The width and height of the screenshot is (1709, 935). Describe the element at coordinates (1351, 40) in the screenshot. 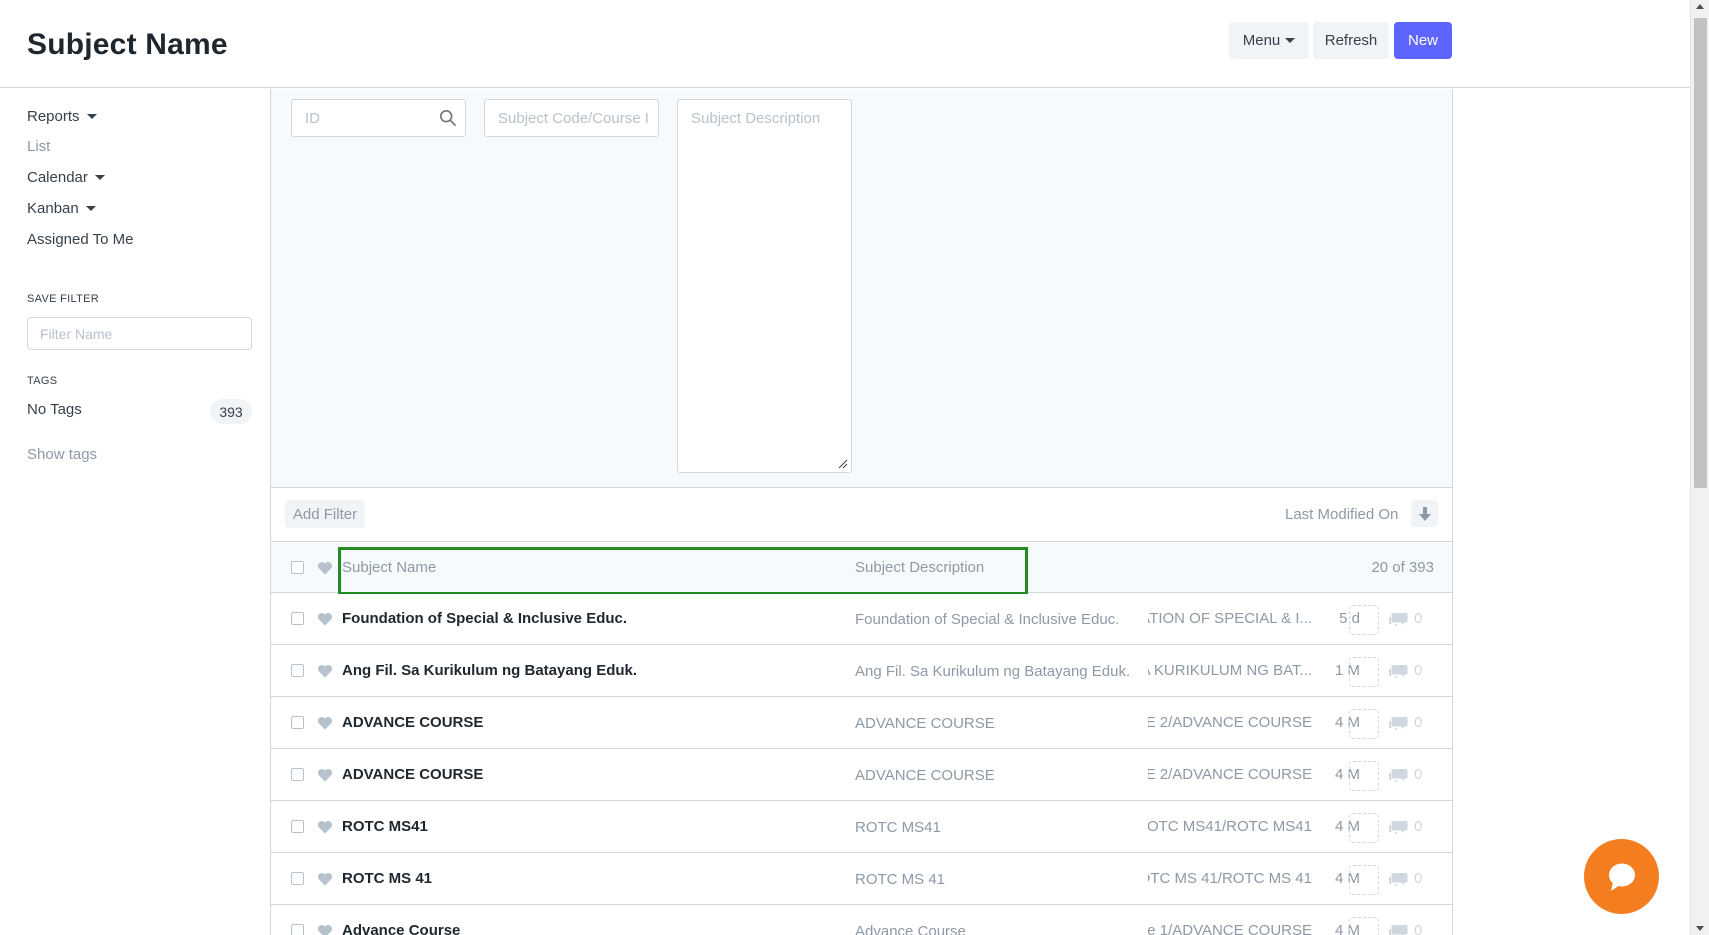

I see `refresh-button: Refresh` at that location.